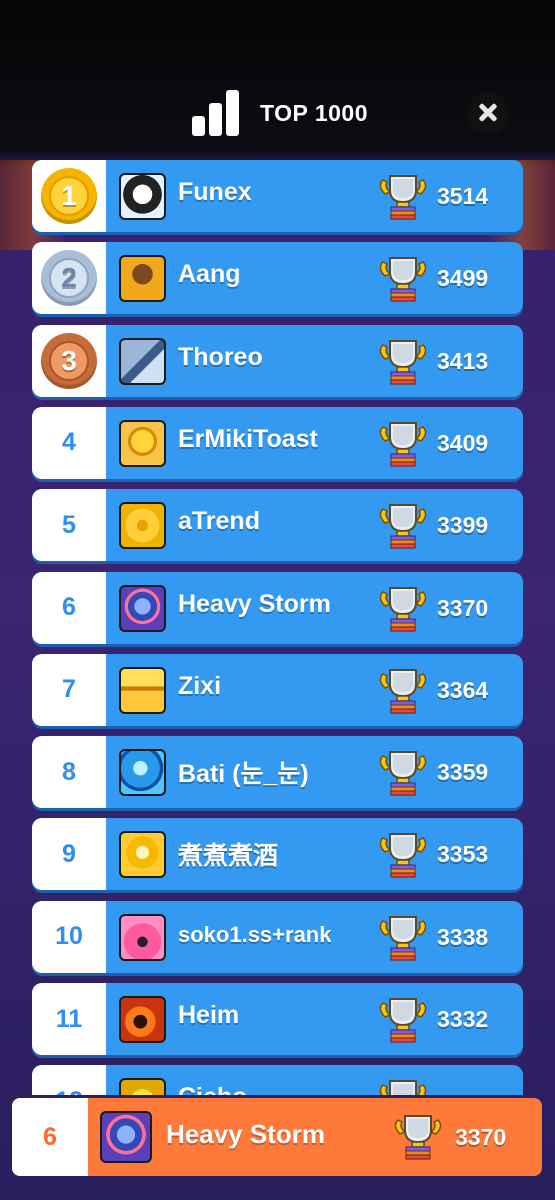 The height and width of the screenshot is (1200, 555). What do you see at coordinates (463, 607) in the screenshot?
I see `player-score: 3370` at bounding box center [463, 607].